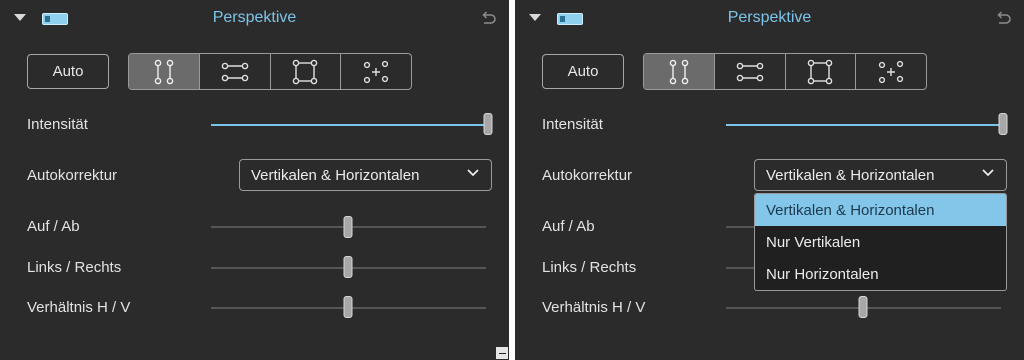 This screenshot has width=1024, height=360. What do you see at coordinates (880, 210) in the screenshot?
I see `dropdown-option-both: Vertikalen & Horizontalen` at bounding box center [880, 210].